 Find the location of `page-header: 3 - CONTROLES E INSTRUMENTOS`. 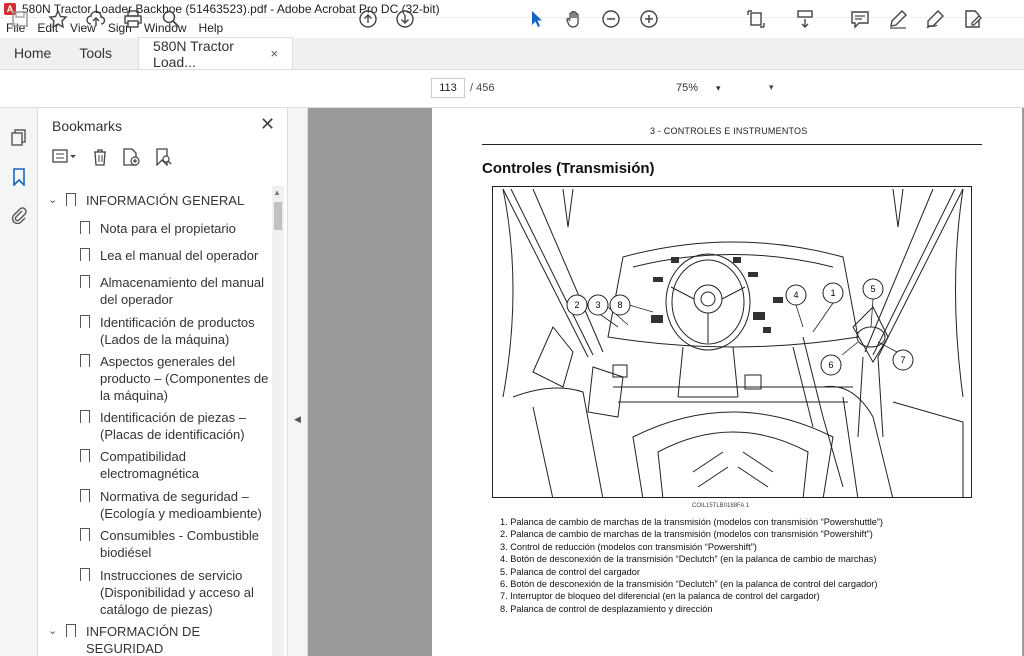

page-header: 3 - CONTROLES E INSTRUMENTOS is located at coordinates (729, 131).